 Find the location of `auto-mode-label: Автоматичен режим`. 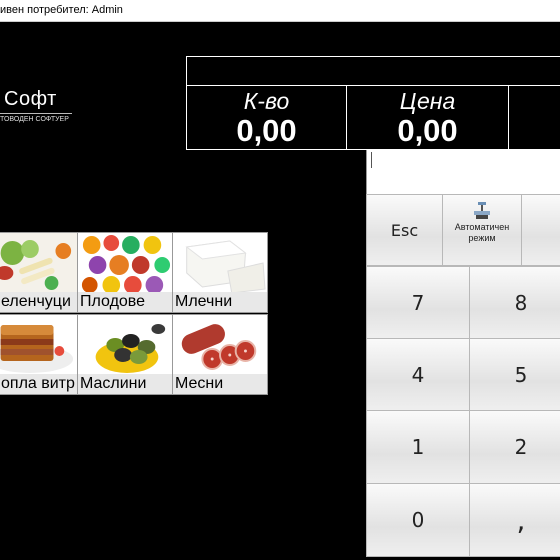

auto-mode-label: Автоматичен режим is located at coordinates (482, 232).